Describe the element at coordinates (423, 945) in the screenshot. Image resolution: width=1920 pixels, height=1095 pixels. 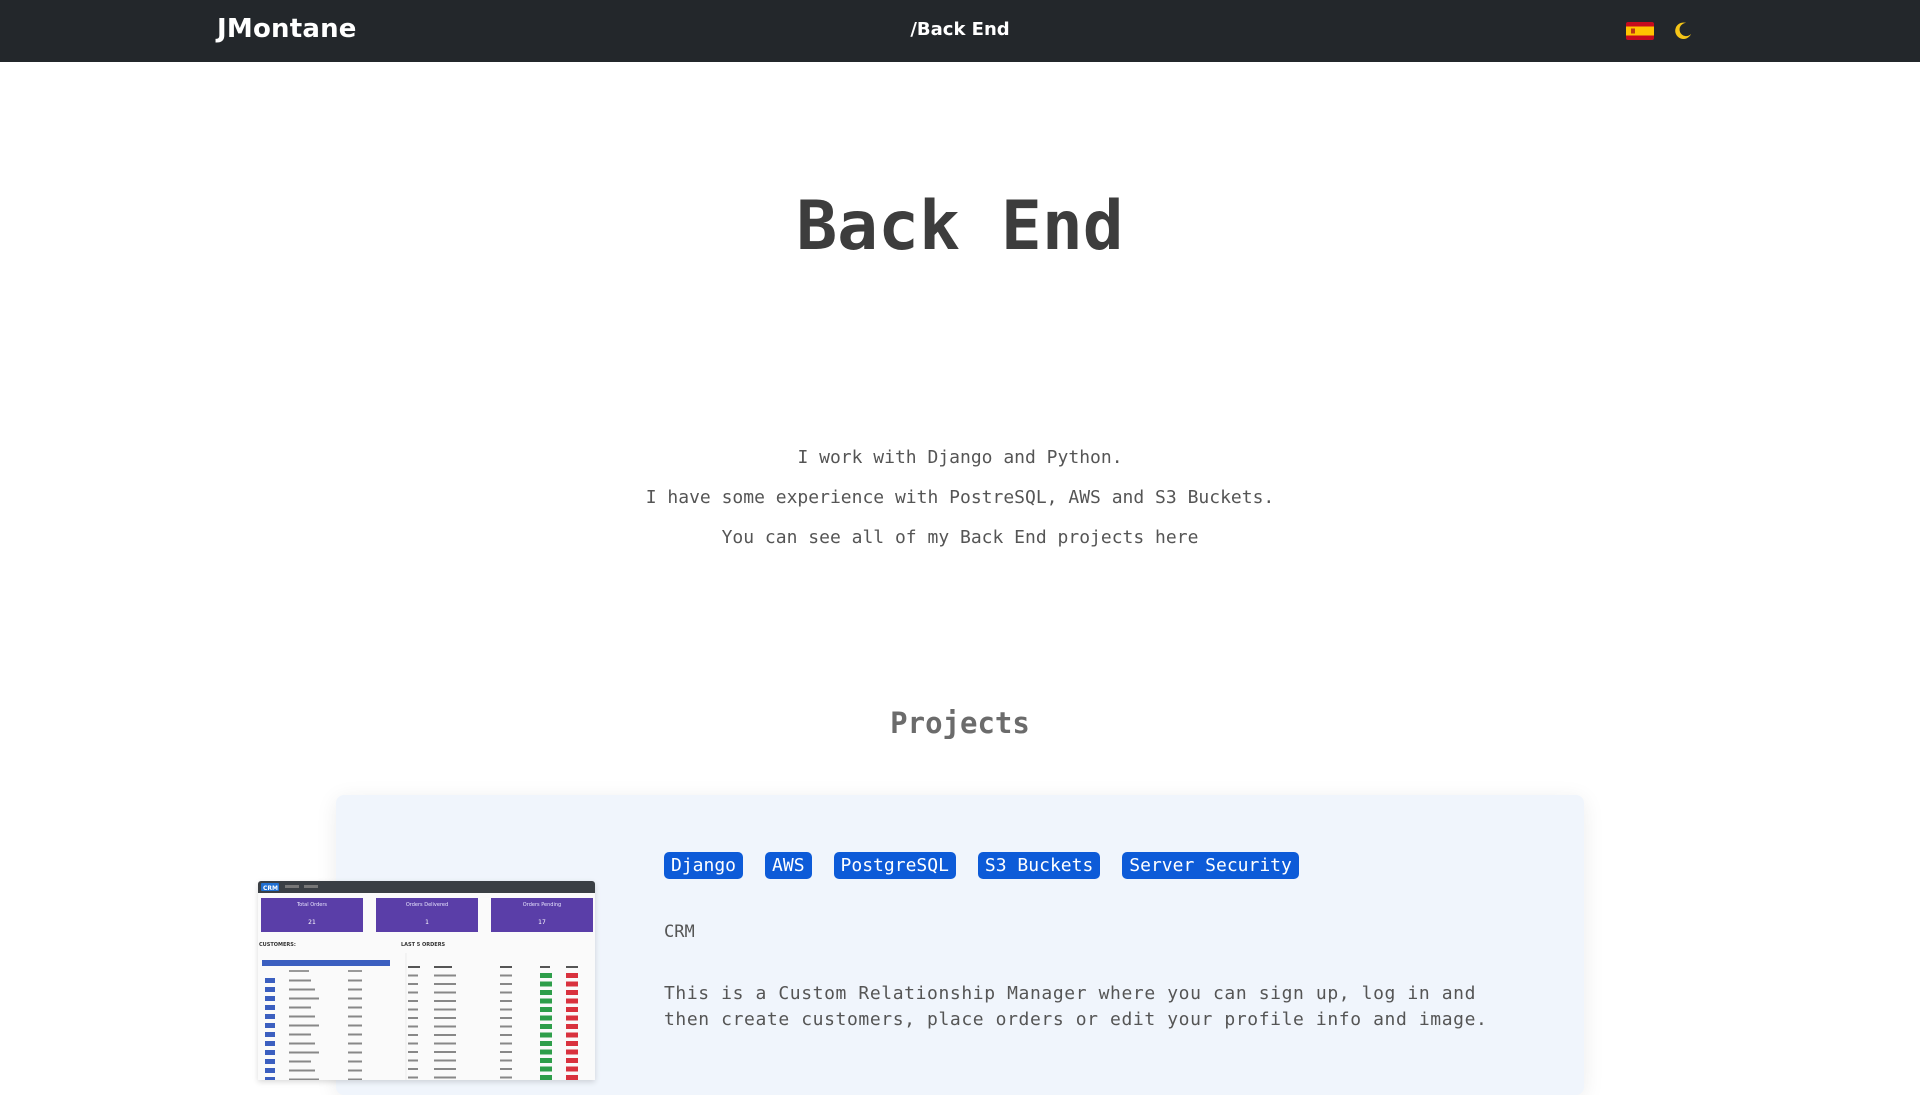
I see `orders-label: LAST 5 ORDERS` at that location.